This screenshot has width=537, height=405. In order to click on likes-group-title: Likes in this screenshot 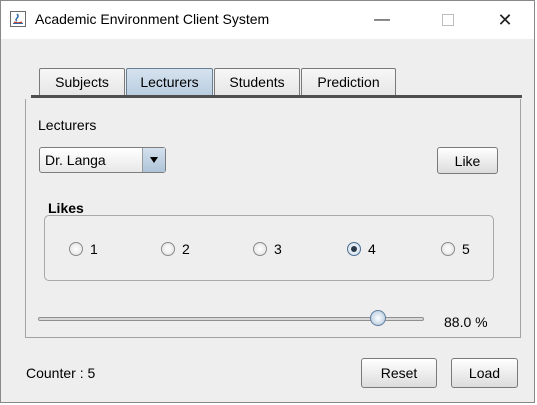, I will do `click(66, 208)`.